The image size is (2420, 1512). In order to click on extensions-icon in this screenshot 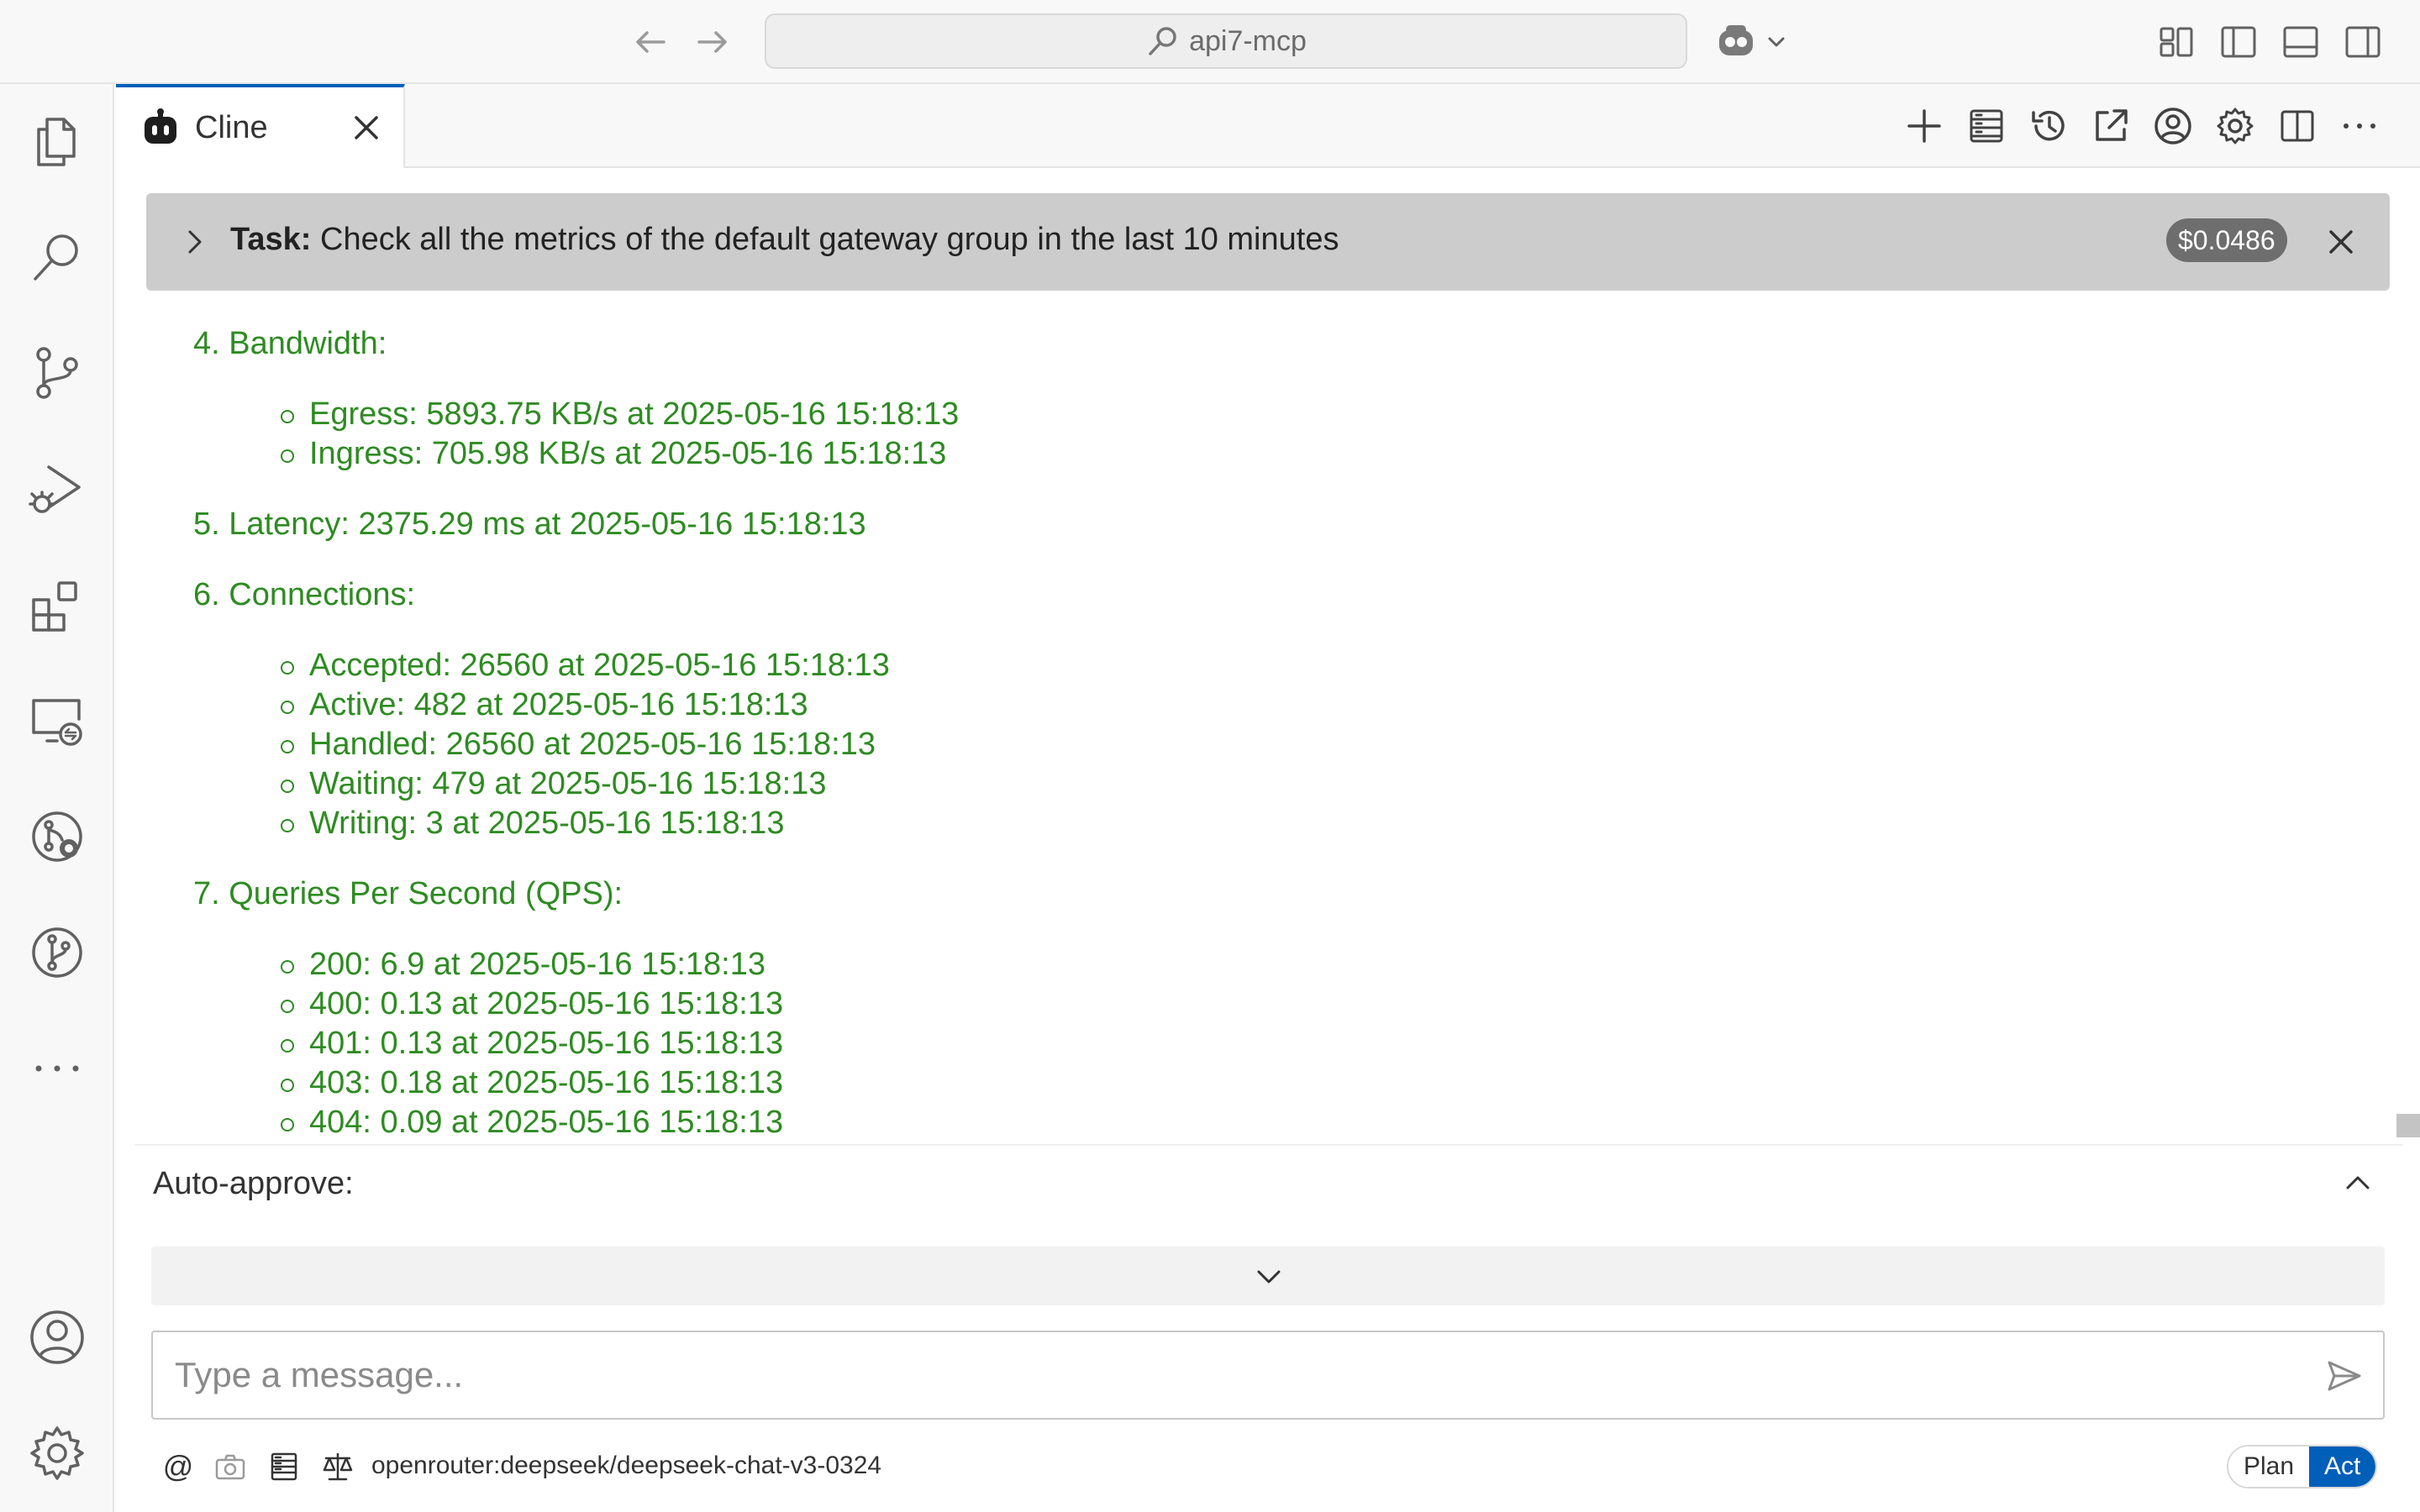, I will do `click(58, 604)`.